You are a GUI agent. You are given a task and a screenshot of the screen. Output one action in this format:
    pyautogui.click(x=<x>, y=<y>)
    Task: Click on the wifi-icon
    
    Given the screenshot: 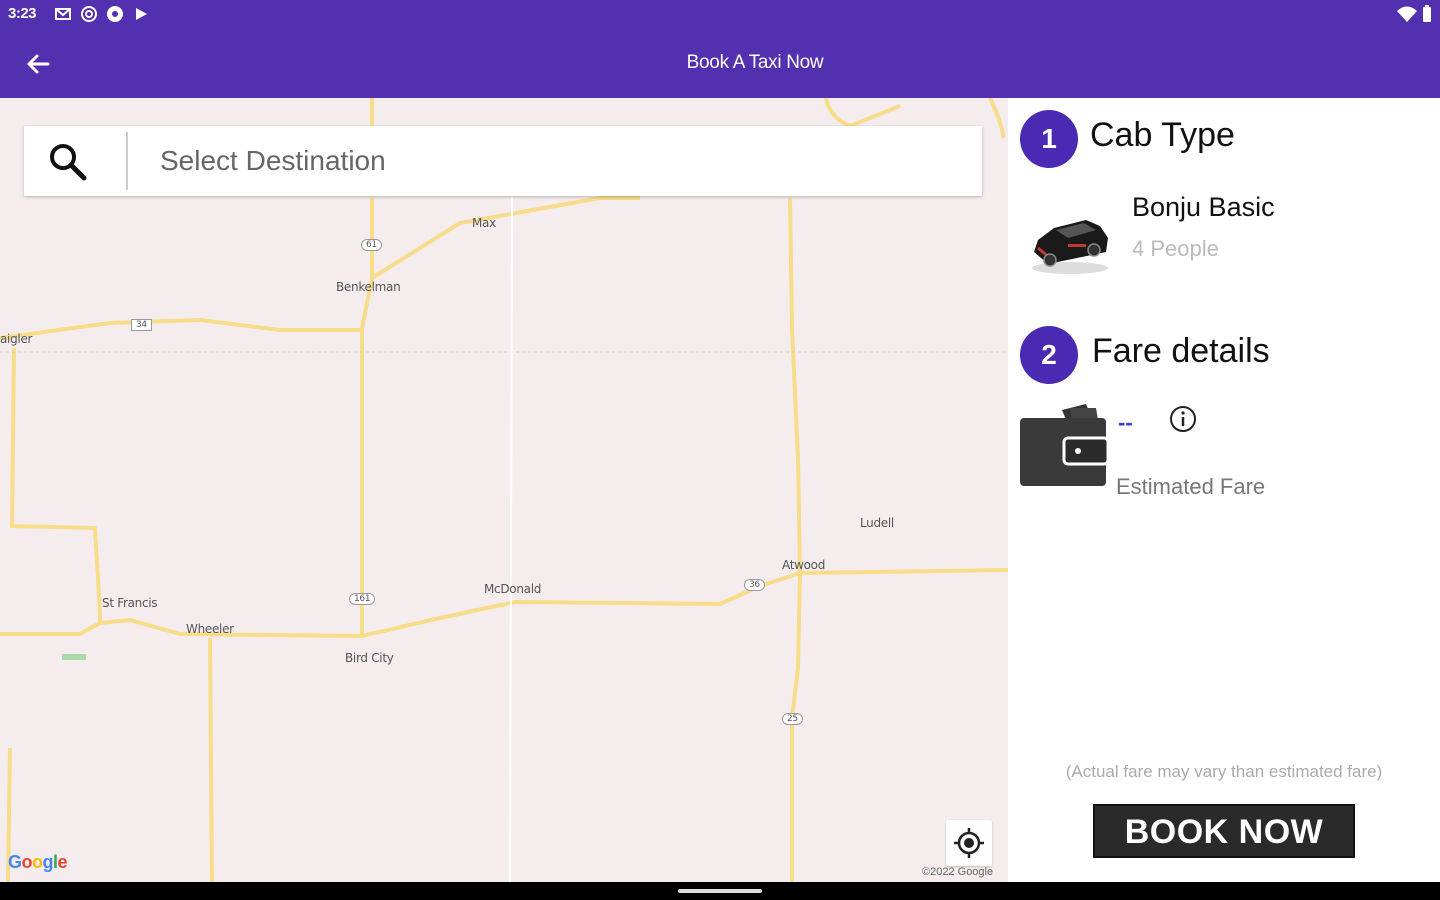 What is the action you would take?
    pyautogui.click(x=1407, y=14)
    